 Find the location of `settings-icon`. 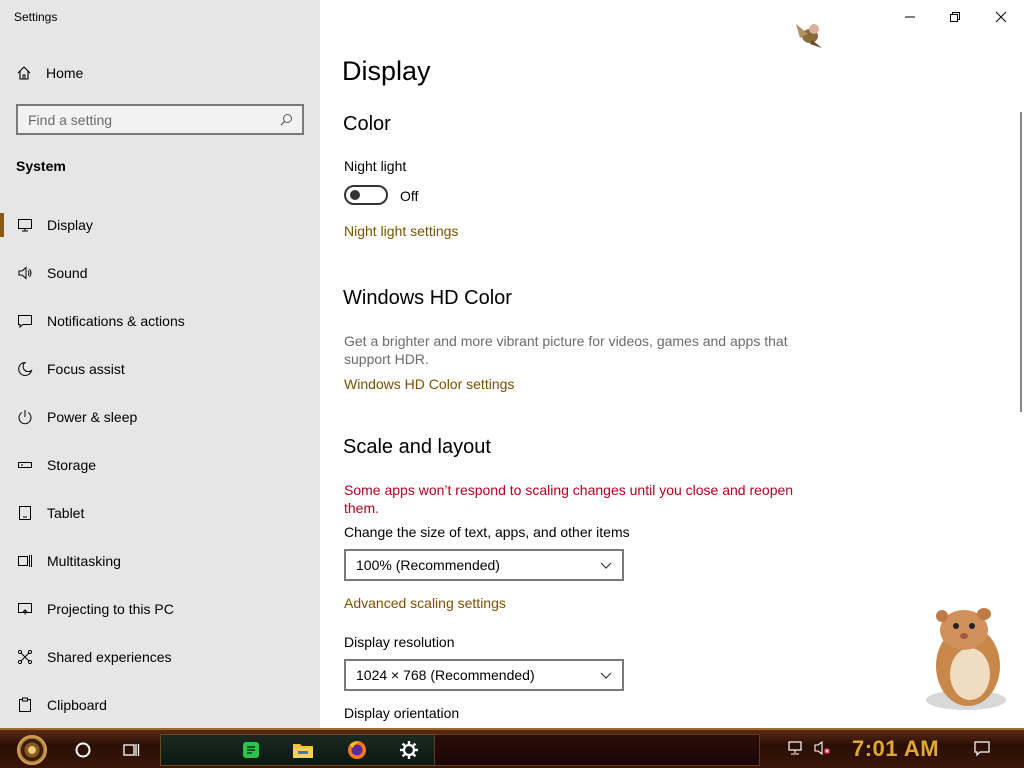

settings-icon is located at coordinates (409, 750).